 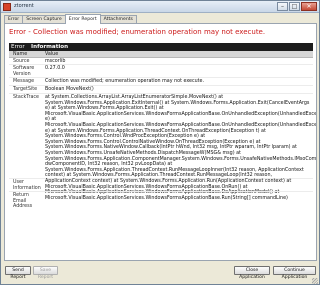 I want to click on section-prefix: Error, so click(x=18, y=47).